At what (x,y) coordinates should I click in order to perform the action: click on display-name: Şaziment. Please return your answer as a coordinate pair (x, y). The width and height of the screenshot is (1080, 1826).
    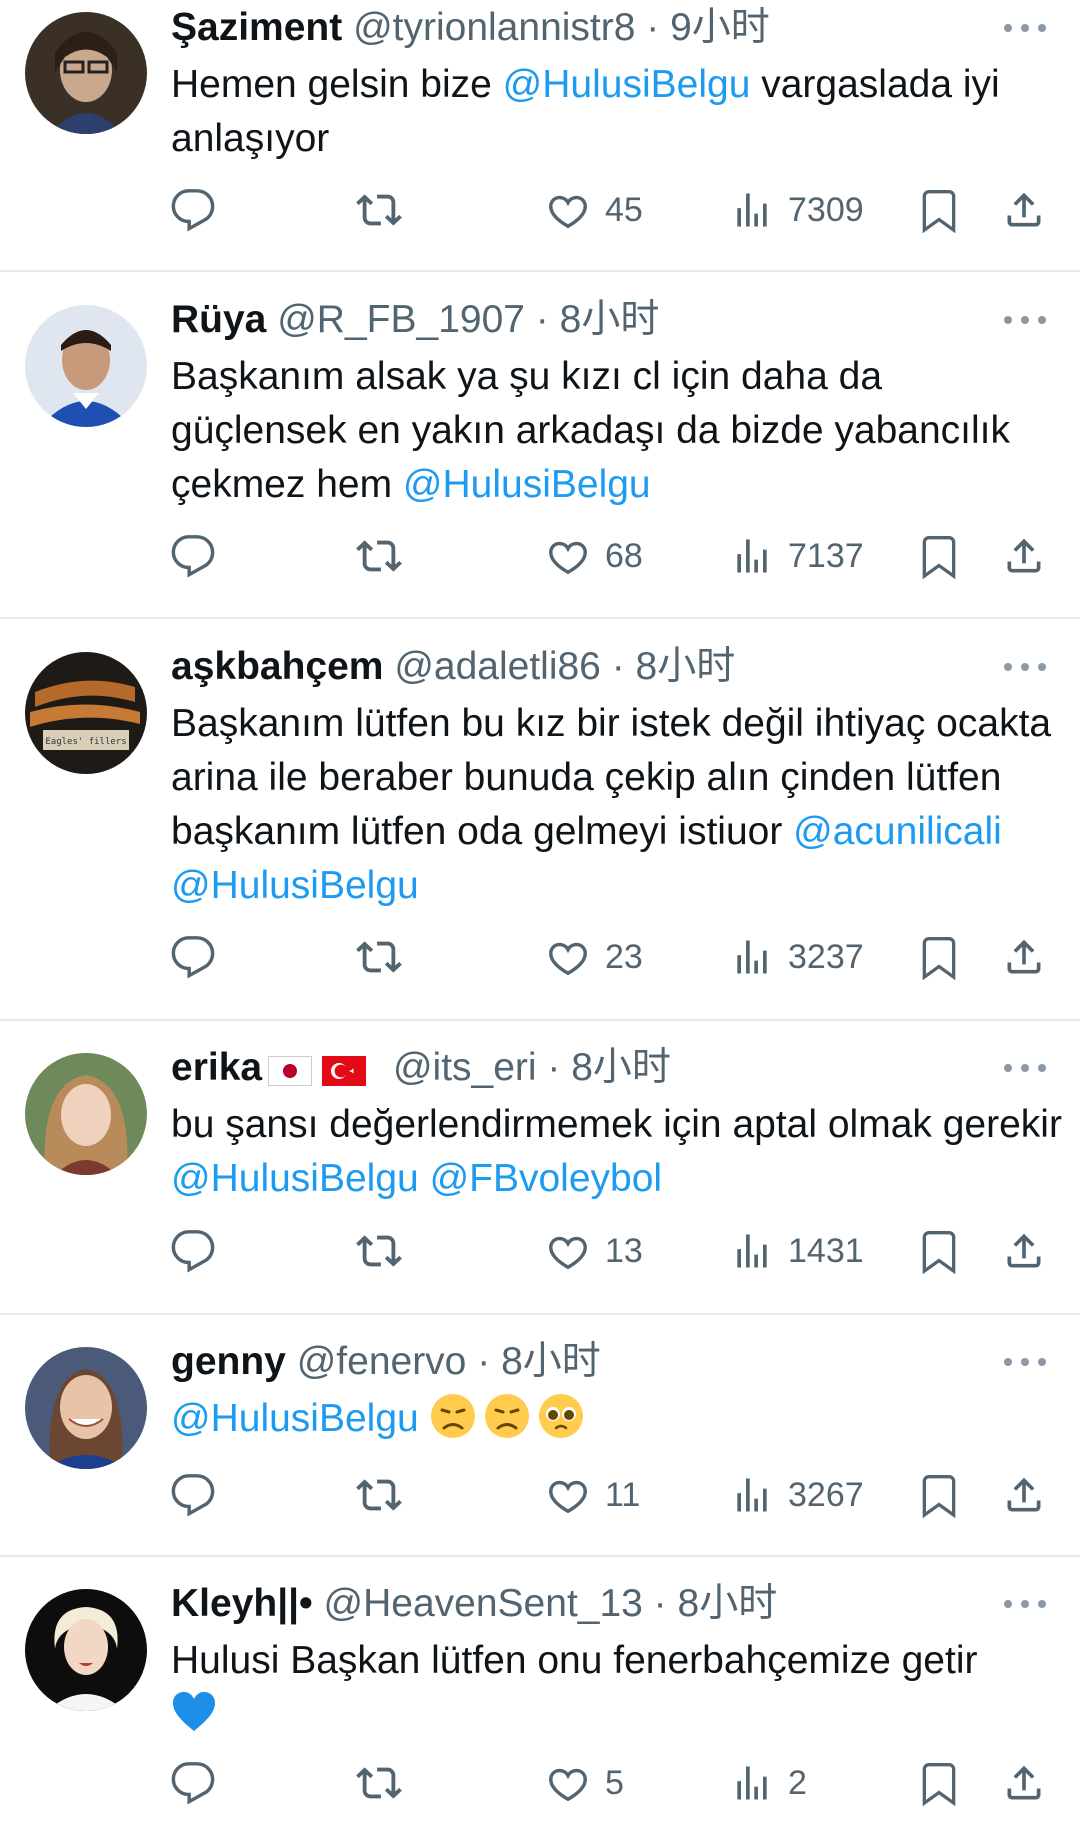
    Looking at the image, I should click on (256, 27).